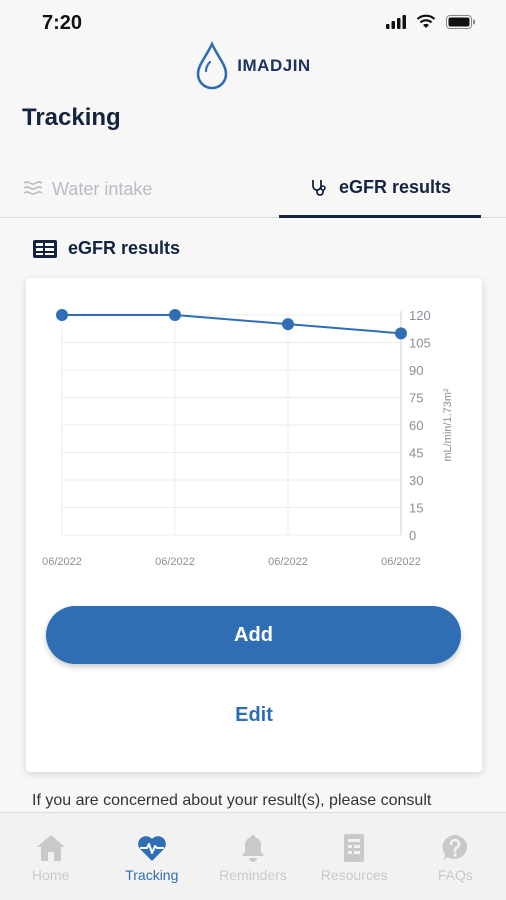  I want to click on question-icon, so click(455, 848).